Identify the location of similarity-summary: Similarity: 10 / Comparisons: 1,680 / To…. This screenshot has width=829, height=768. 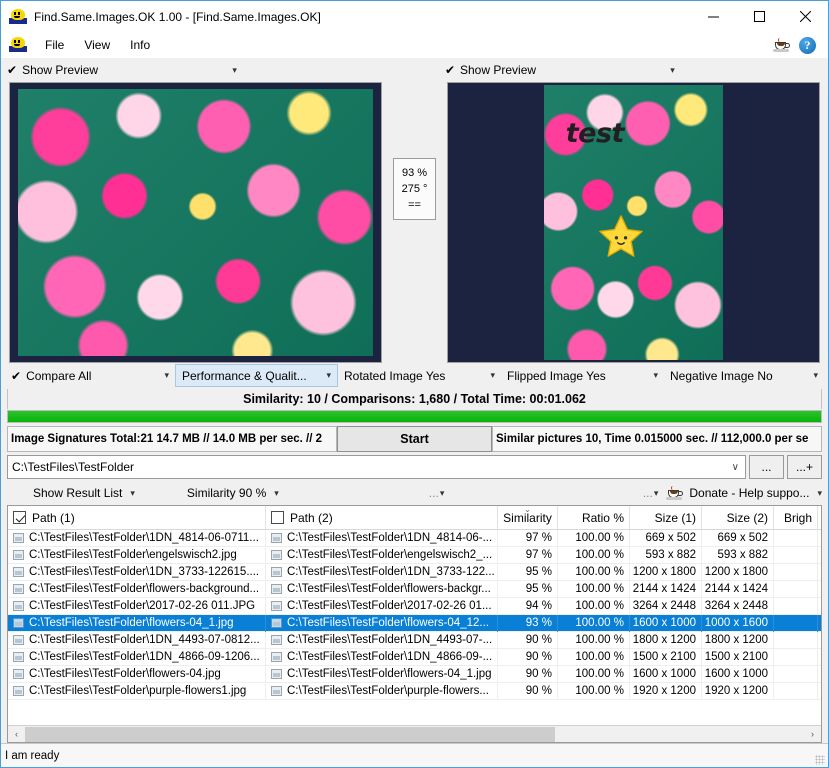
(414, 399).